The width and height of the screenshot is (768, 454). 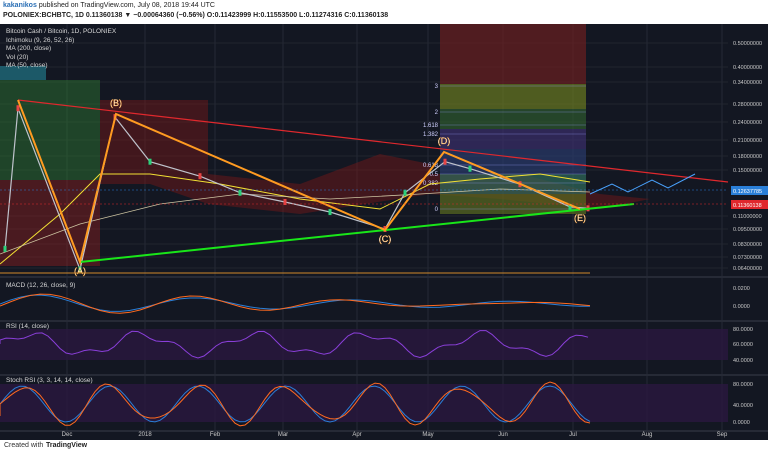 What do you see at coordinates (437, 87) in the screenshot?
I see `fib-level-label: 3` at bounding box center [437, 87].